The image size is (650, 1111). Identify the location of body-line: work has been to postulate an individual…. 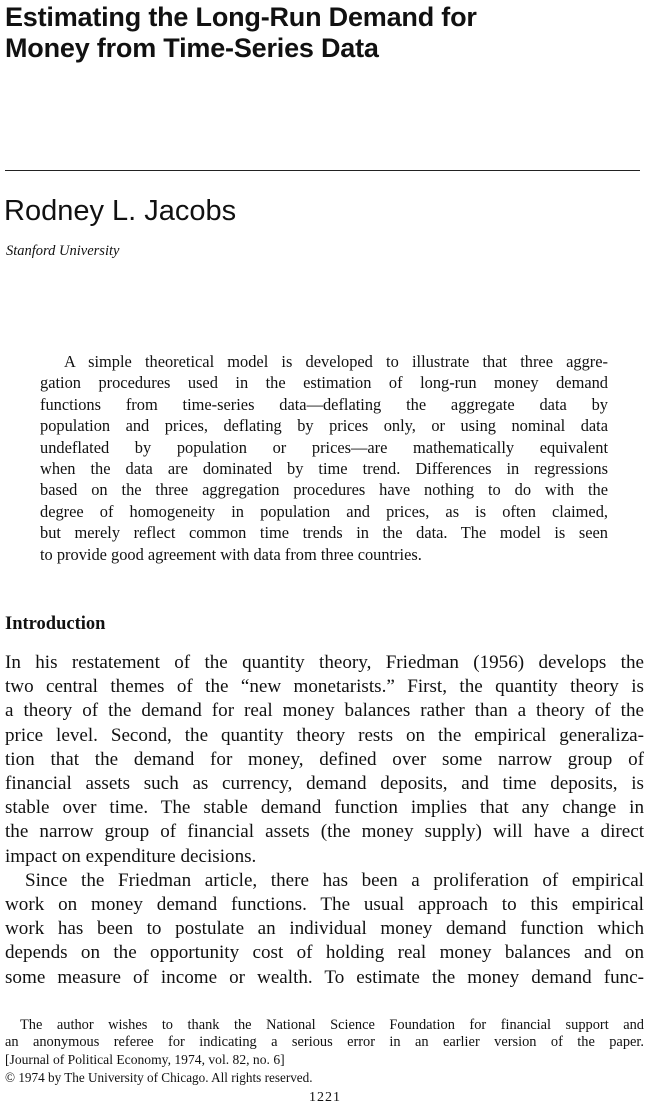
(324, 929).